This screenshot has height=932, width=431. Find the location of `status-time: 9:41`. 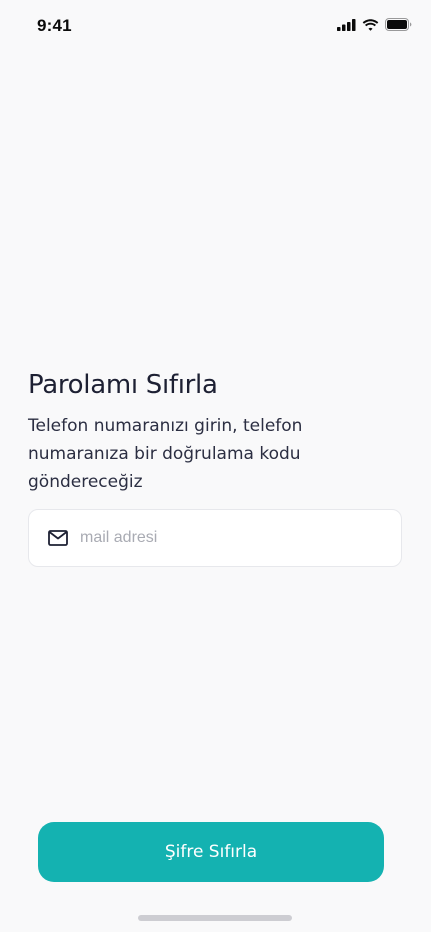

status-time: 9:41 is located at coordinates (54, 25).